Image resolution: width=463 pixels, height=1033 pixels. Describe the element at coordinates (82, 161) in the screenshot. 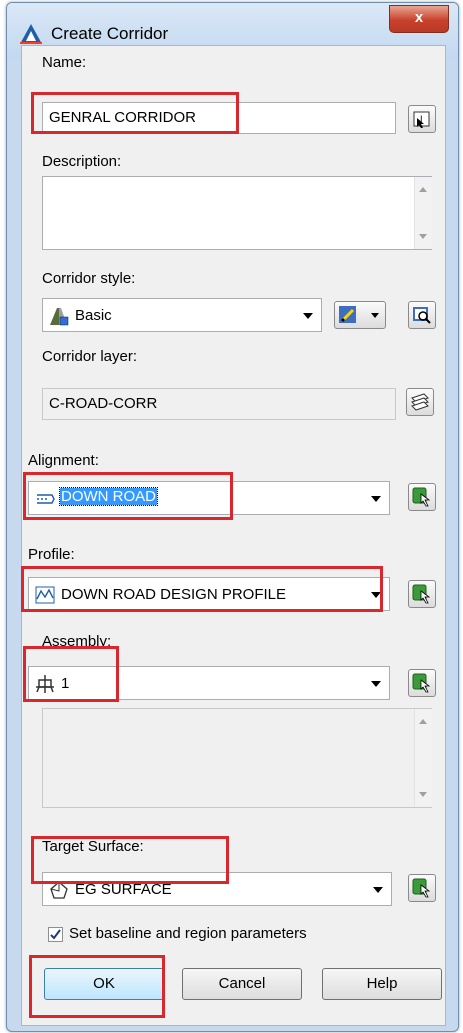

I see `description-label: Description:` at that location.